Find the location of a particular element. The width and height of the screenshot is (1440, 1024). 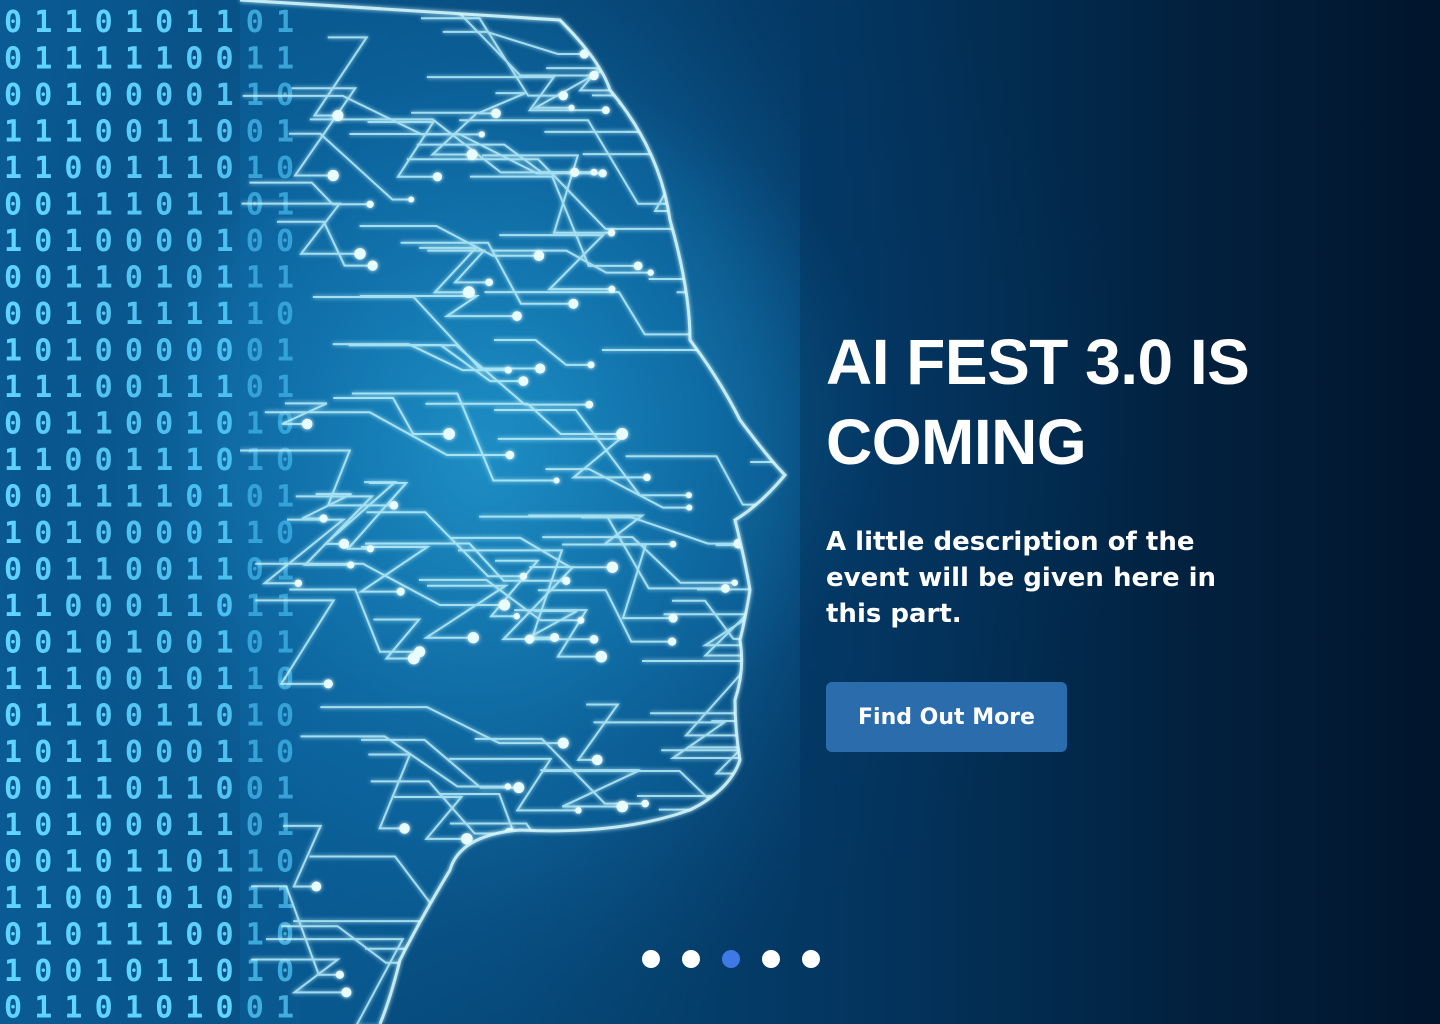

find-out-more-button: Find Out More is located at coordinates (946, 717).